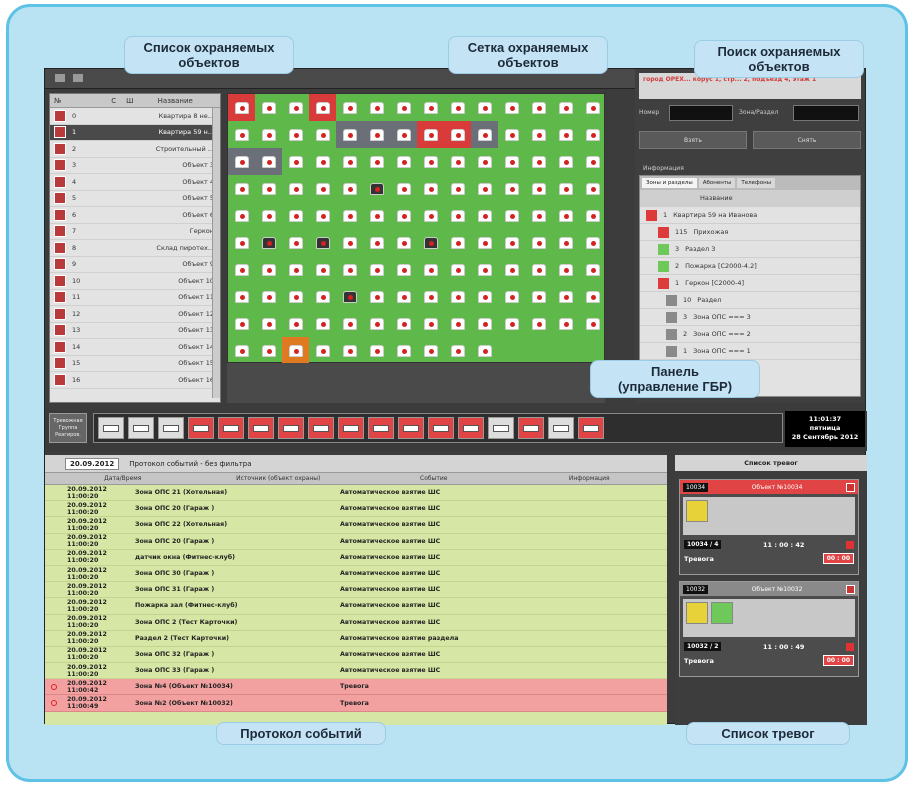 The height and width of the screenshot is (787, 916). What do you see at coordinates (850, 589) in the screenshot?
I see `alarm-close-icon` at bounding box center [850, 589].